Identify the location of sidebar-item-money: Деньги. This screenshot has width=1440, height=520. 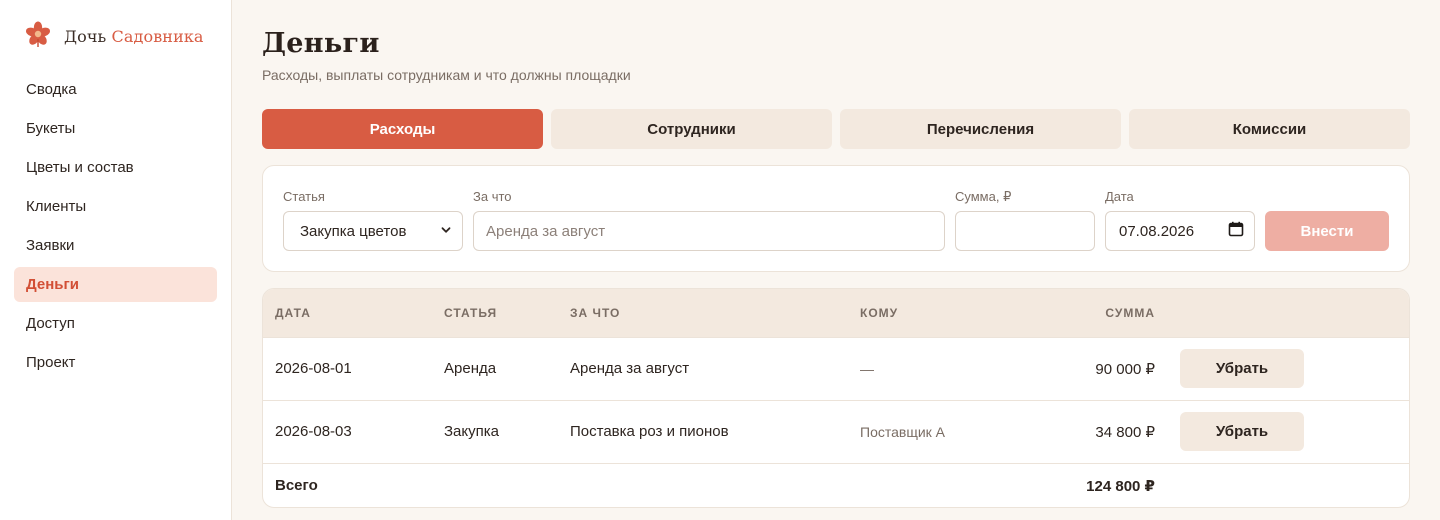
(115, 284).